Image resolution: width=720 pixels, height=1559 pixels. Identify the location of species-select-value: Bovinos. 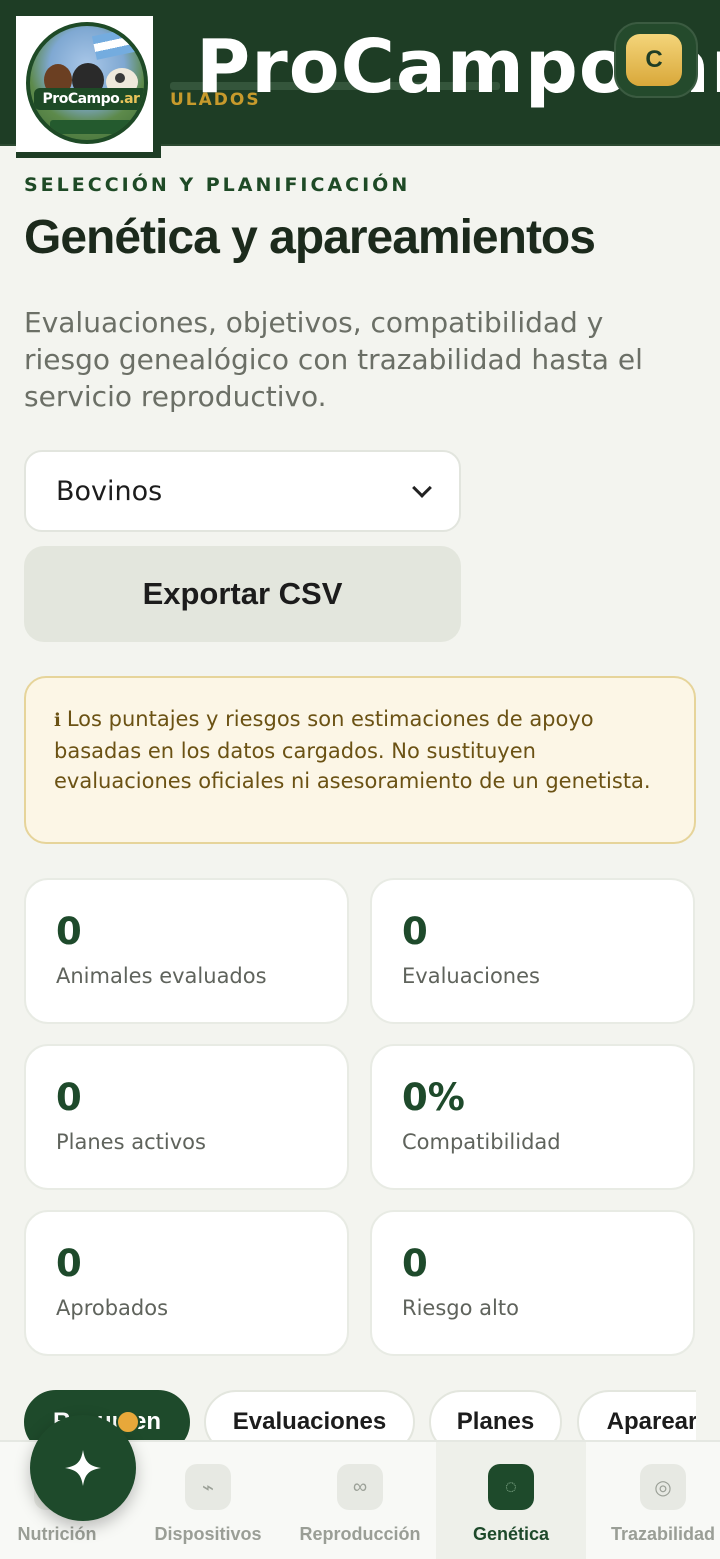
(109, 491).